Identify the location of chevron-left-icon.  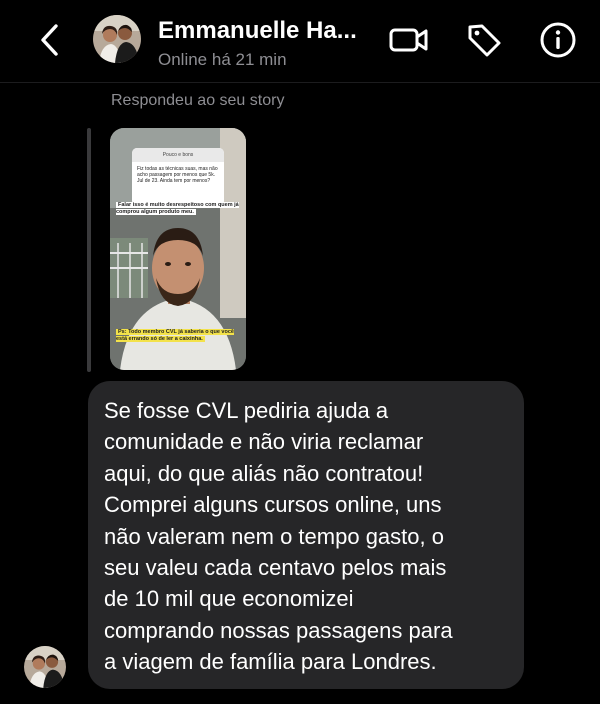
(49, 40).